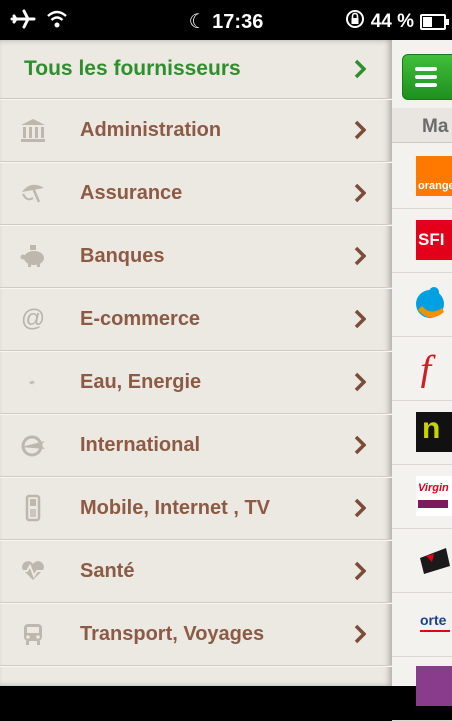 The image size is (452, 721). I want to click on menu-item-label: Transport, Voyages, so click(172, 633).